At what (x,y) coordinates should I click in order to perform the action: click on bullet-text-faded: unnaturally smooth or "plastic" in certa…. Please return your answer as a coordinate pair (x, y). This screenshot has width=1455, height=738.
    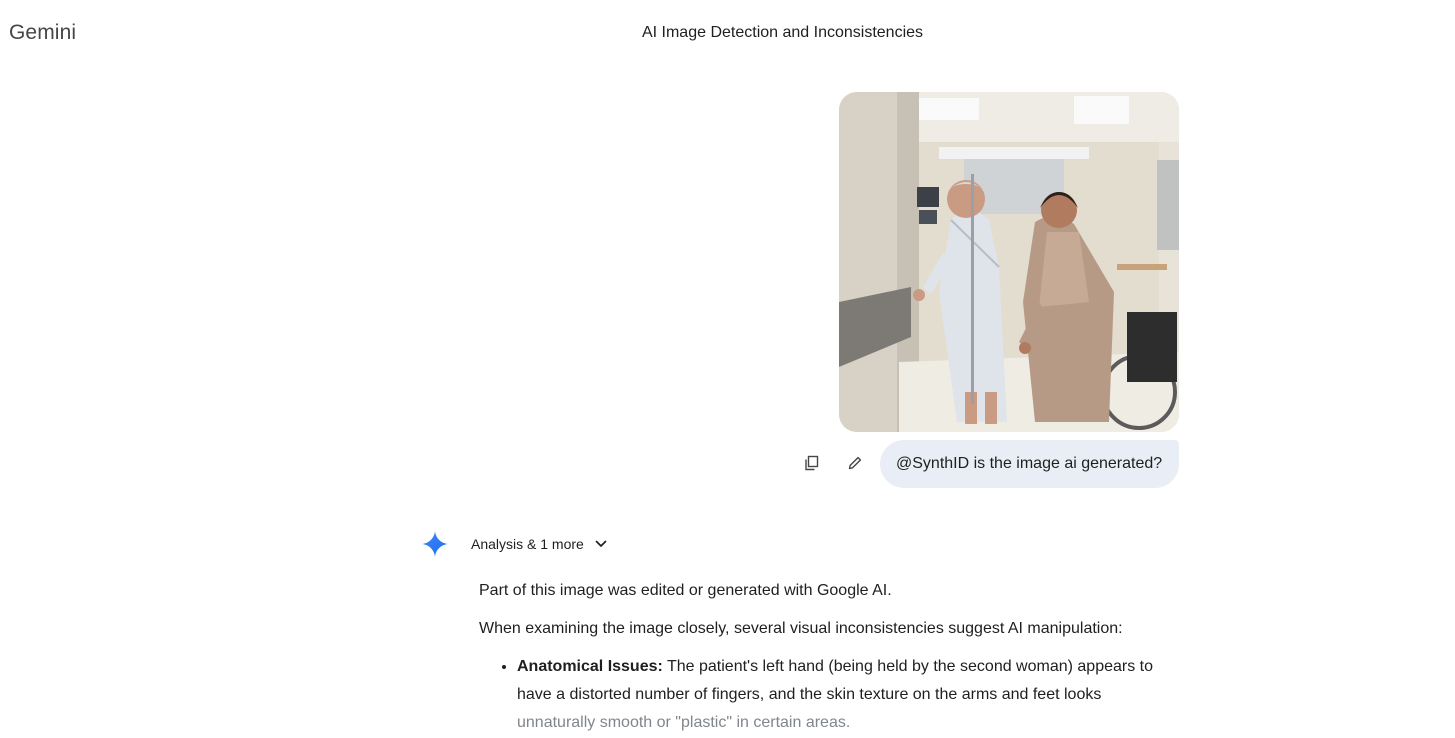
    Looking at the image, I should click on (684, 722).